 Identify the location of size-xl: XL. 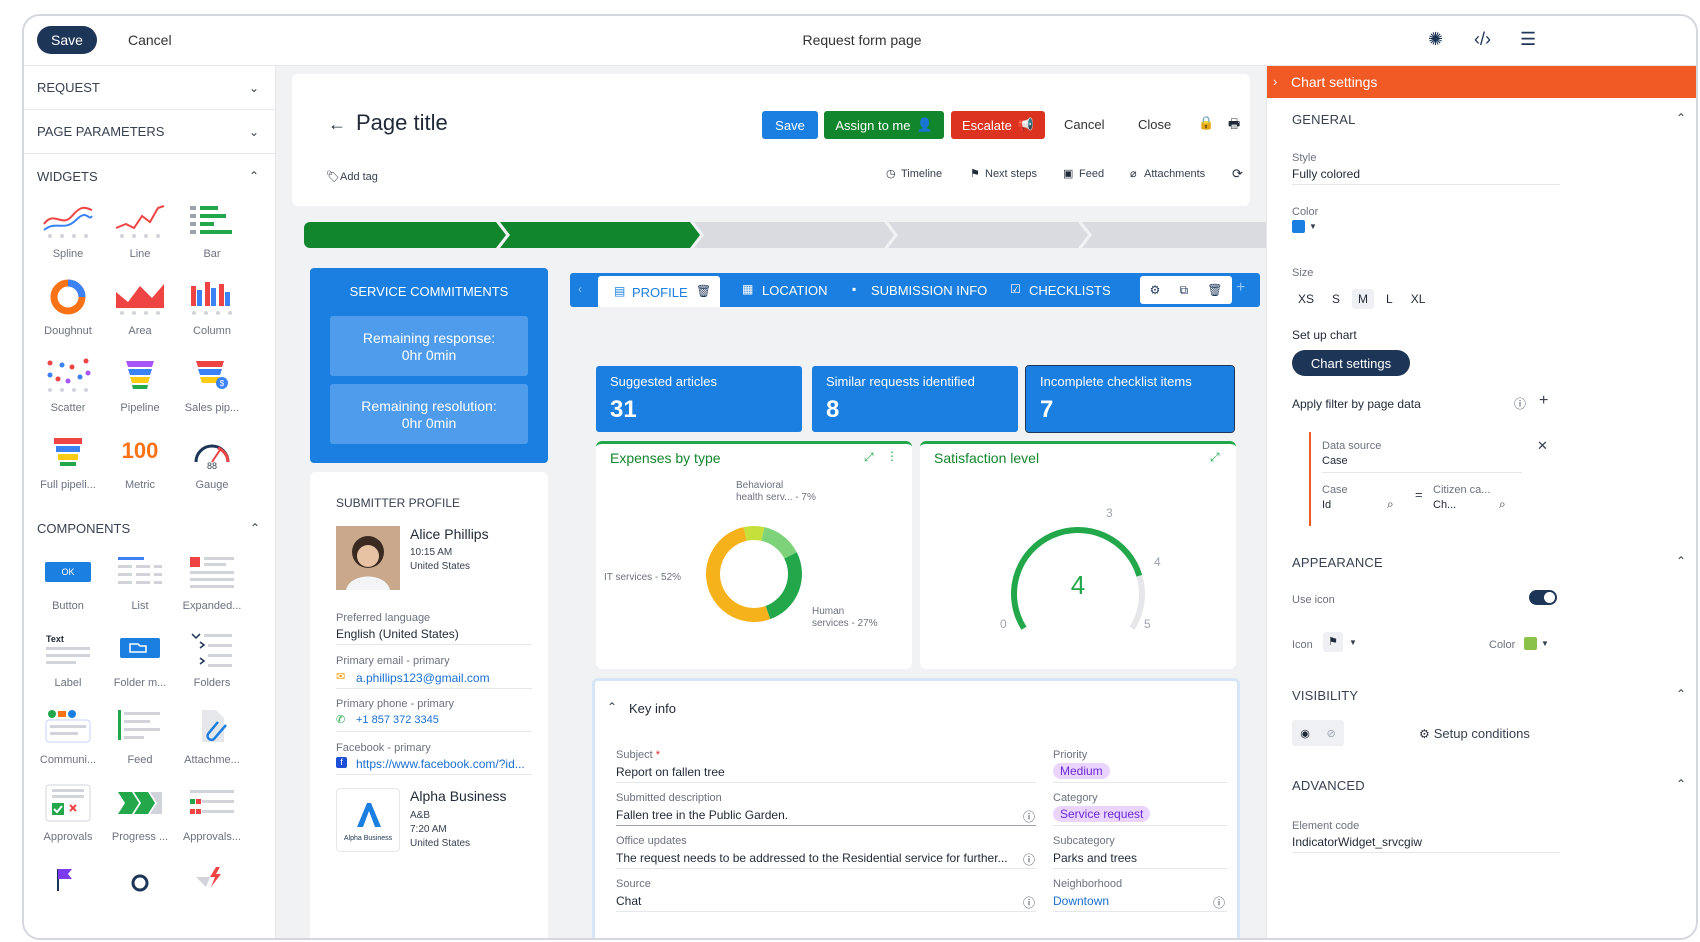
(1418, 299).